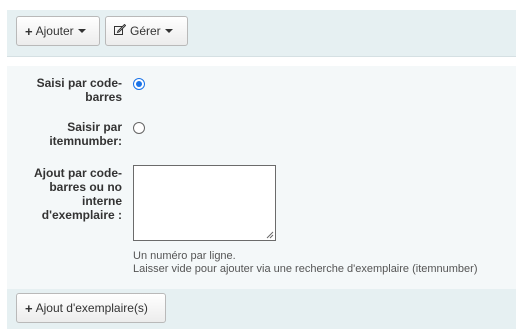  What do you see at coordinates (120, 30) in the screenshot?
I see `edit-icon` at bounding box center [120, 30].